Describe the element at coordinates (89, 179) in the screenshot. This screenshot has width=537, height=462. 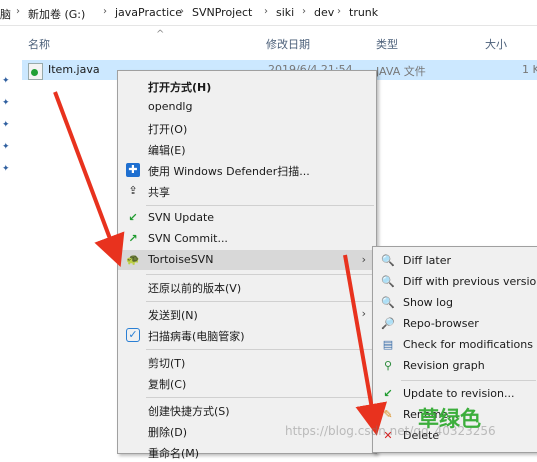
I see `arrow-to-tortoisesvn` at that location.